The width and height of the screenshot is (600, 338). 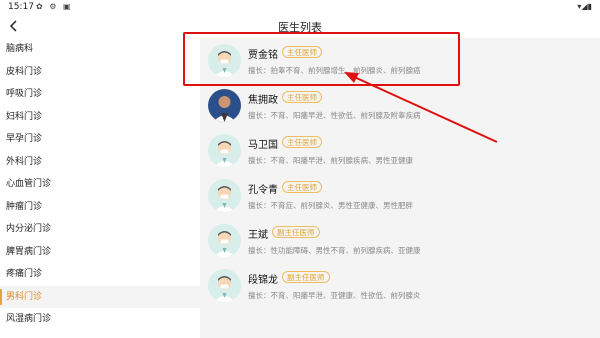 What do you see at coordinates (21, 7) in the screenshot?
I see `status-time: 15:17` at bounding box center [21, 7].